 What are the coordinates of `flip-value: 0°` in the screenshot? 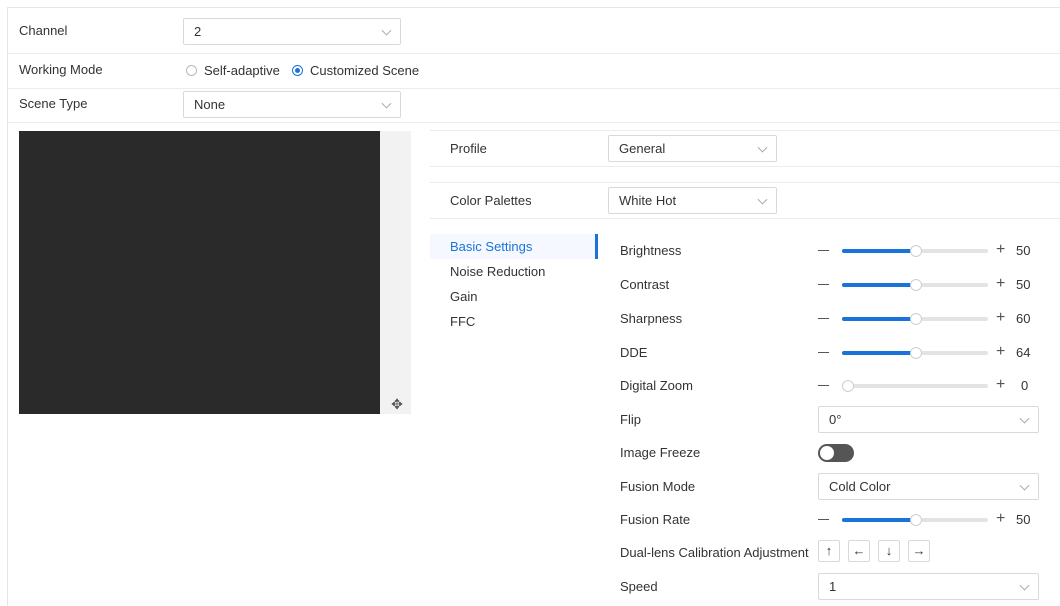 It's located at (835, 419).